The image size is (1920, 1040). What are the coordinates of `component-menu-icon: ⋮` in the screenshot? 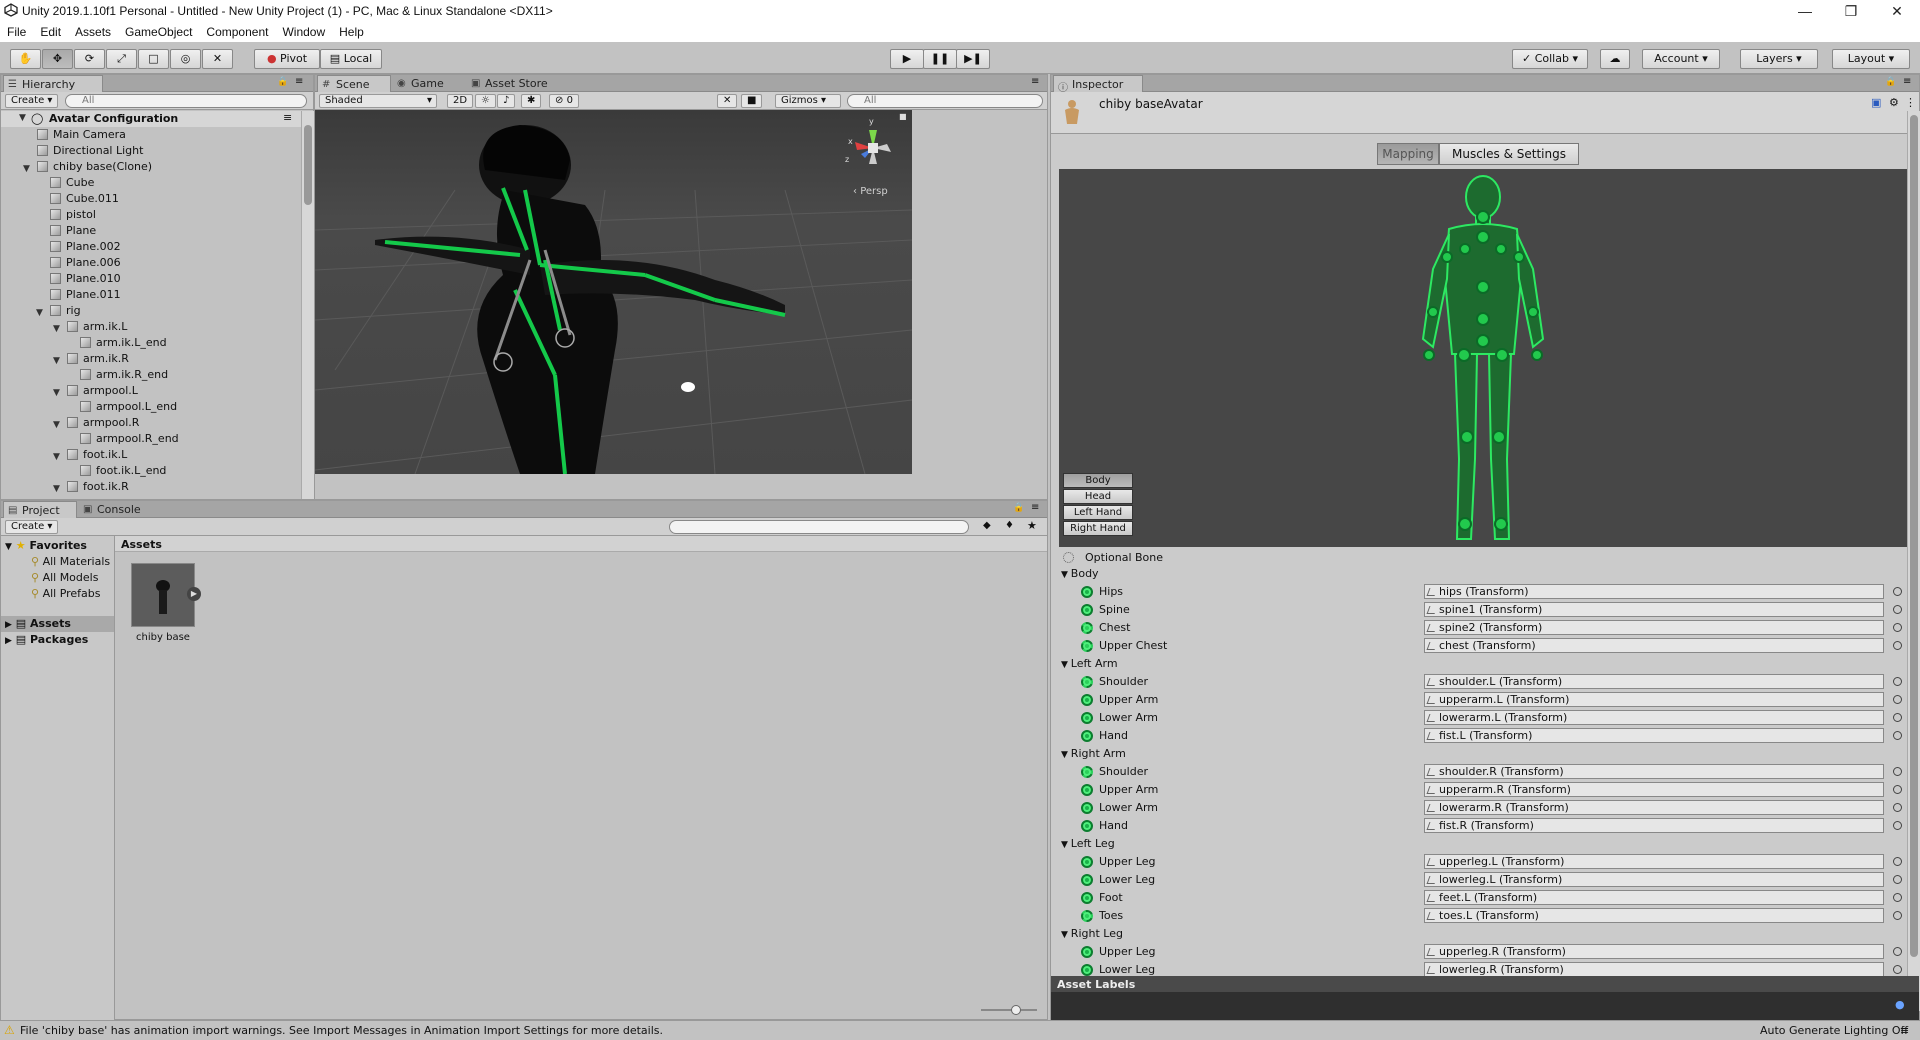 It's located at (1910, 102).